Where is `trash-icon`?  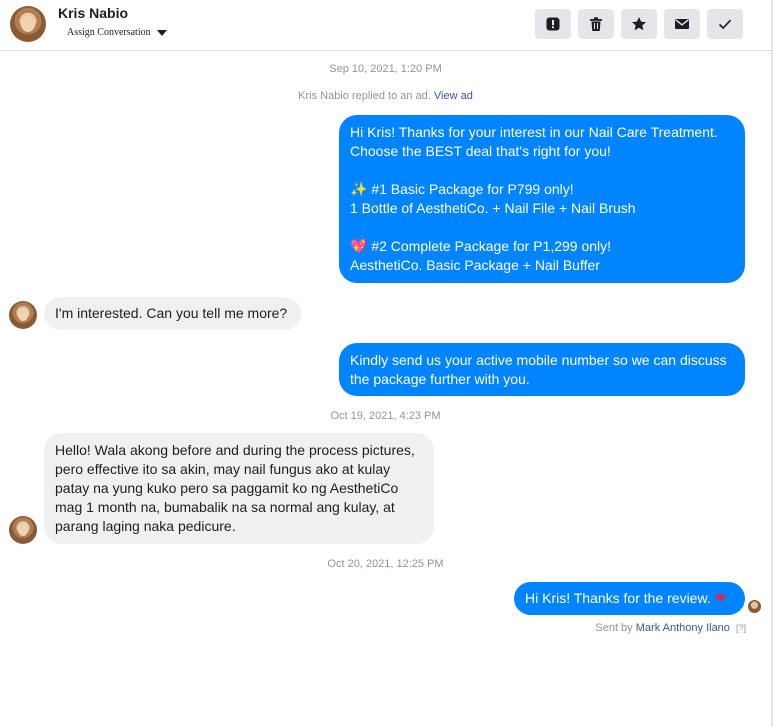
trash-icon is located at coordinates (596, 24).